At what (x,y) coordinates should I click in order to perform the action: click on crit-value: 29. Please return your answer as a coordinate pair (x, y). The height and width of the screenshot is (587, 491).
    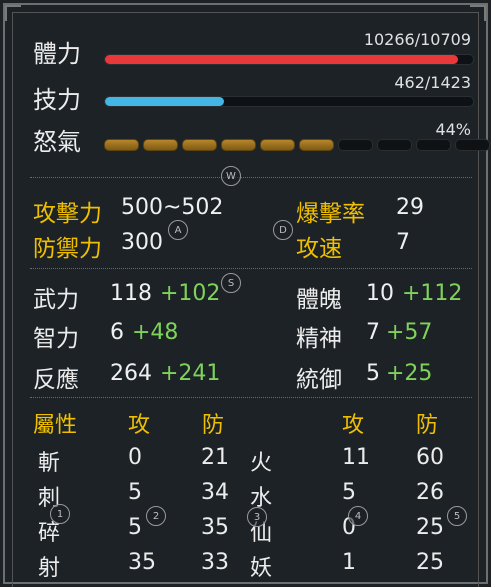
    Looking at the image, I should click on (410, 207).